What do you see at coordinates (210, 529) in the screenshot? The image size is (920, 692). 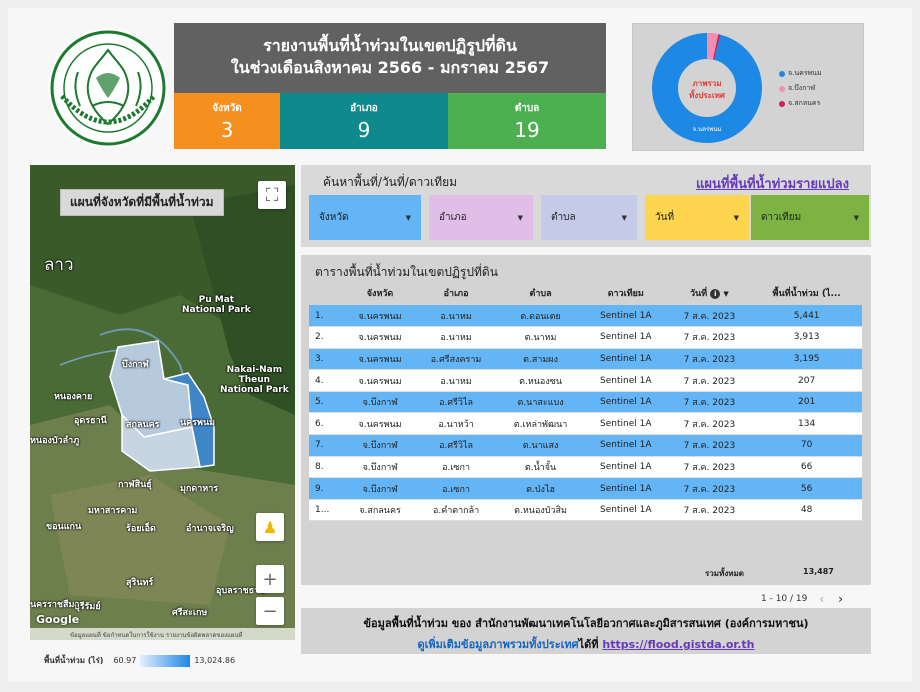 I see `map-label-amnat: อำนาจเจริญ` at bounding box center [210, 529].